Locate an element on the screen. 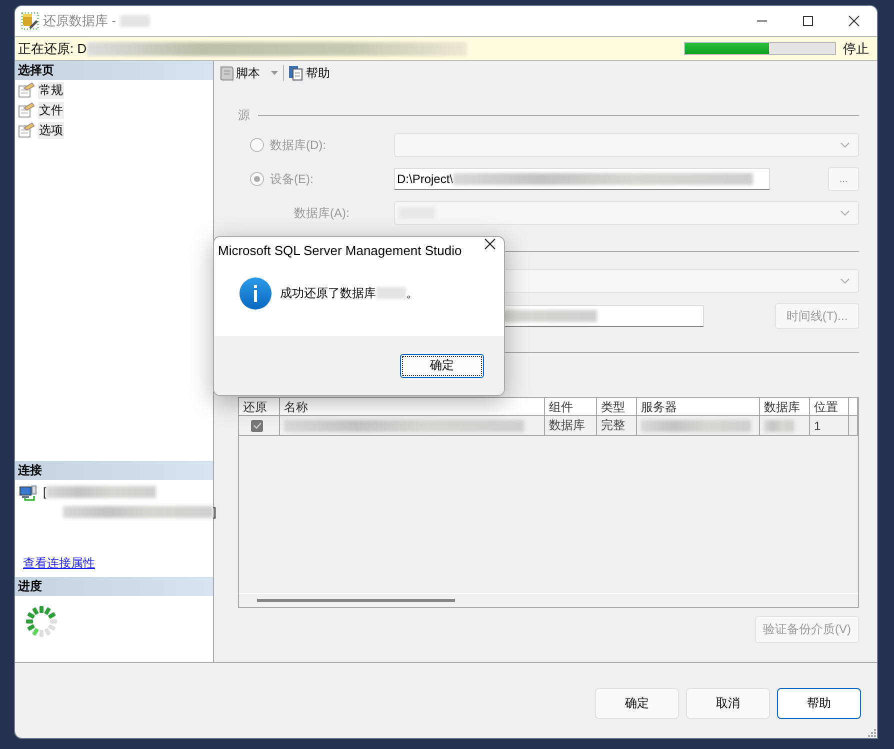 This screenshot has width=894, height=749. info-icon is located at coordinates (255, 293).